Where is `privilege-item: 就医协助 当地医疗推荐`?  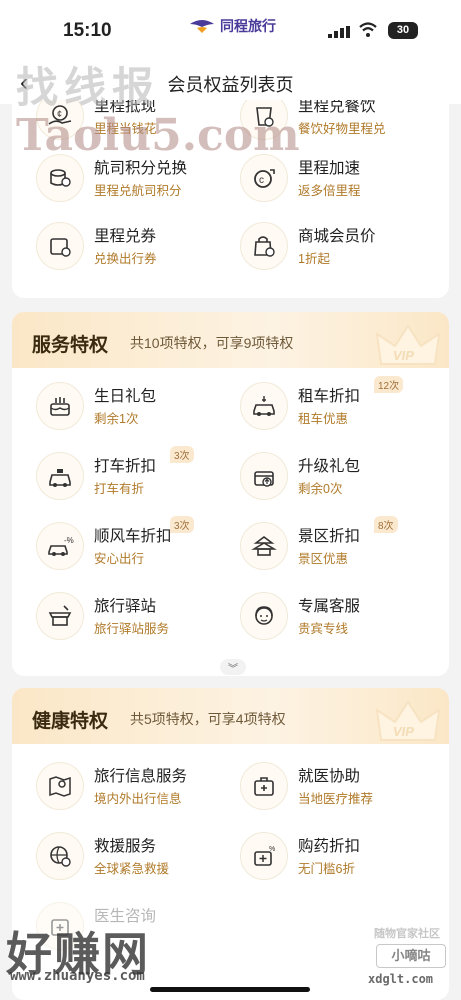 privilege-item: 就医协助 当地医疗推荐 is located at coordinates (316, 786).